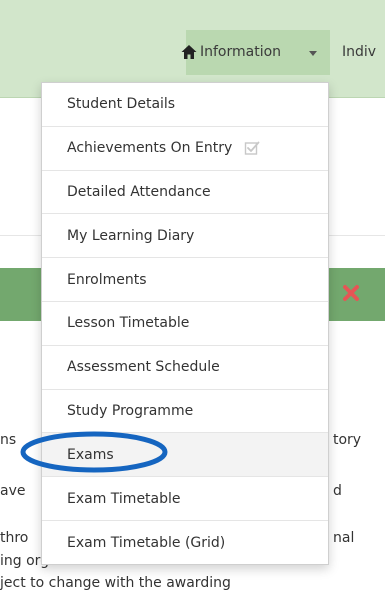  I want to click on menu-item-exams: Exams, so click(185, 455).